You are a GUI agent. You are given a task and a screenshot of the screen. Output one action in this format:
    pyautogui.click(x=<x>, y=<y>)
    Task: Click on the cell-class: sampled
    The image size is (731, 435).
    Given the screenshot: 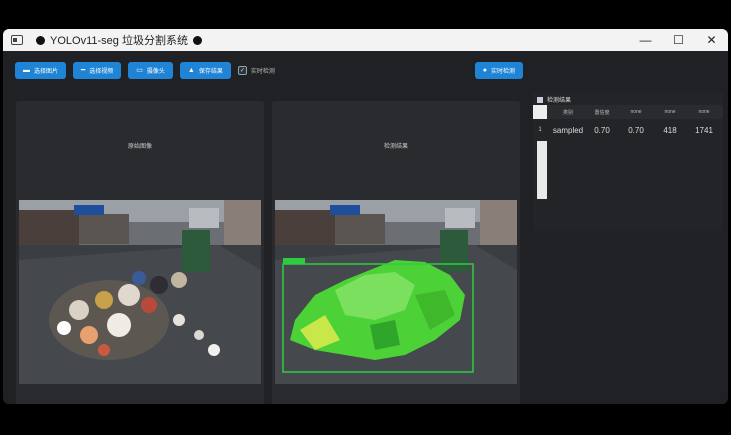 What is the action you would take?
    pyautogui.click(x=568, y=130)
    